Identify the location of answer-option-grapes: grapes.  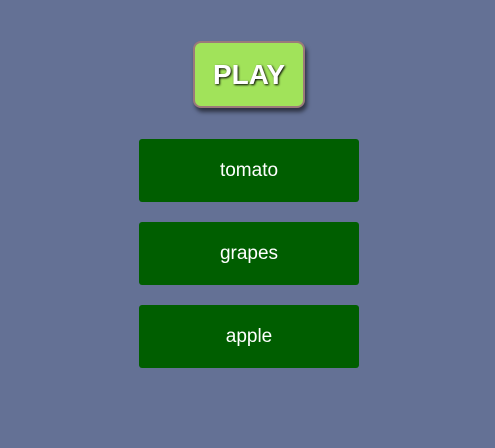
(249, 253).